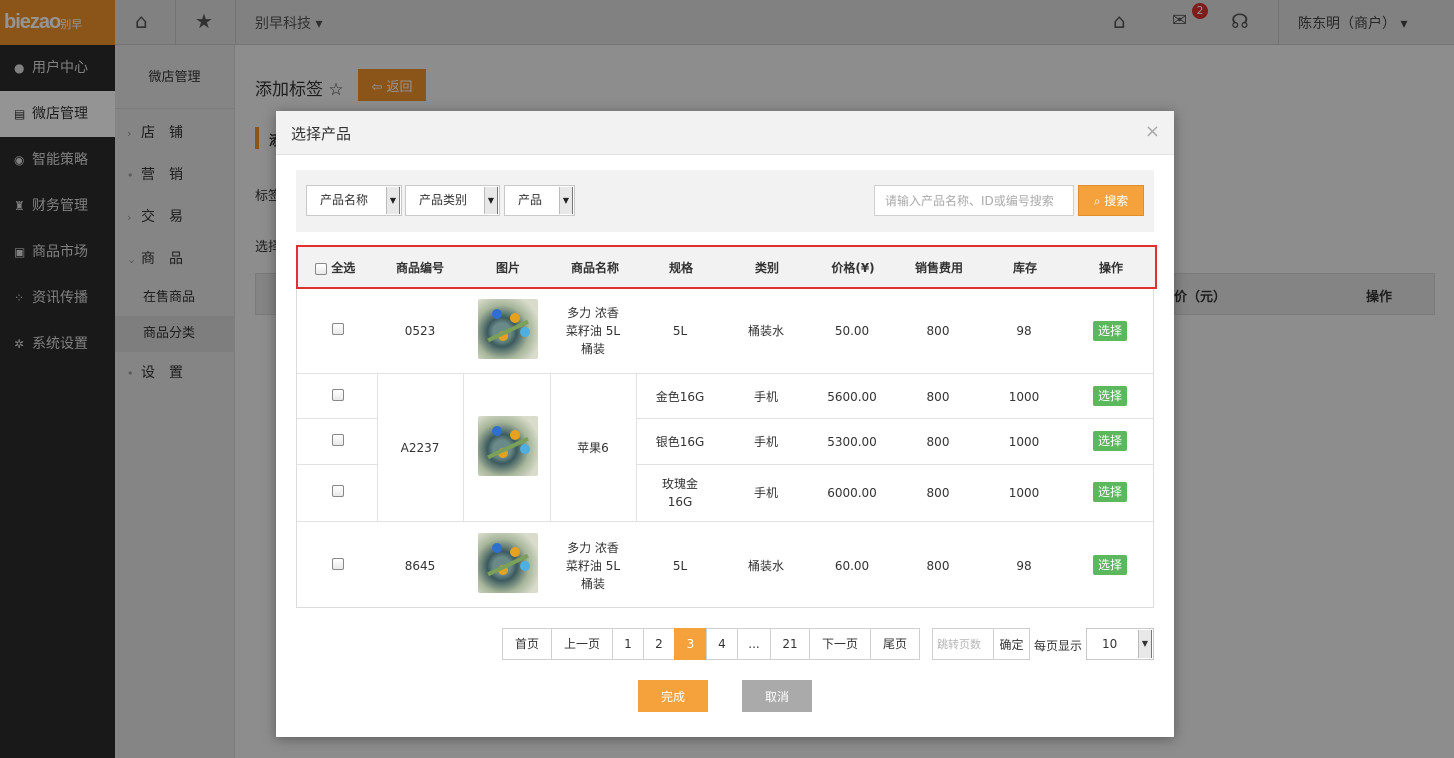  Describe the element at coordinates (690, 644) in the screenshot. I see `page-3-current: 3` at that location.